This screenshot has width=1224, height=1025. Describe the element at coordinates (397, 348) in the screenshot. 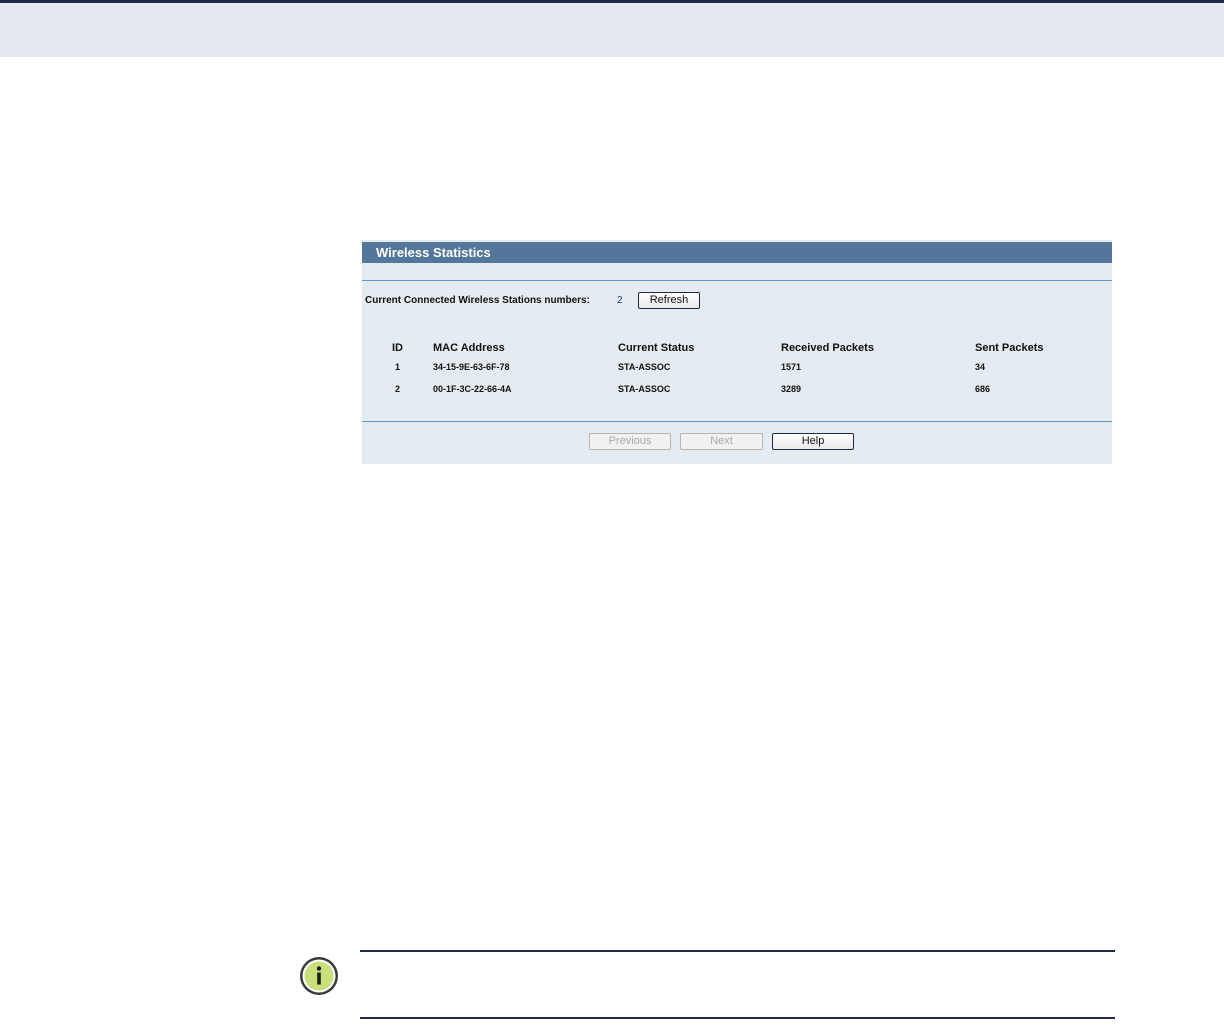

I see `column-header-id: ID` at that location.